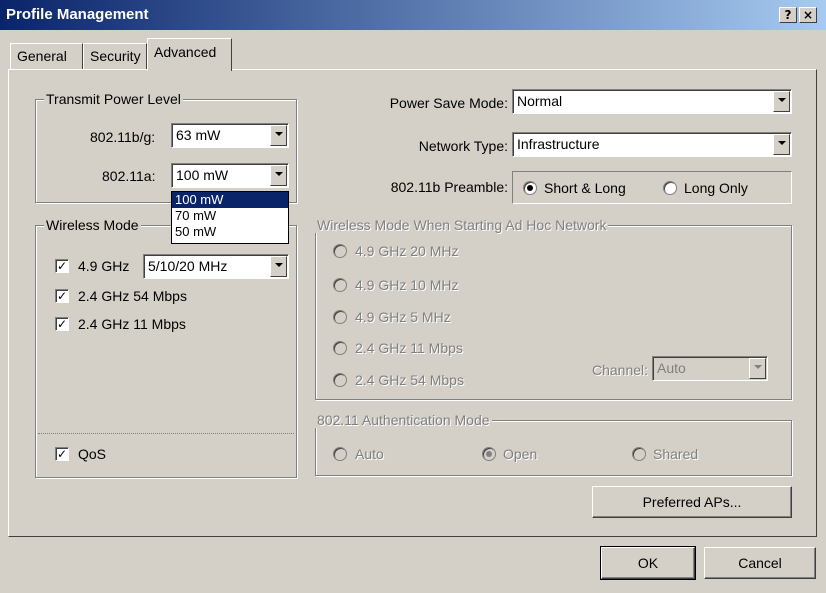  Describe the element at coordinates (62, 324) in the screenshot. I see `ghz24-11-checkbox: ✓` at that location.